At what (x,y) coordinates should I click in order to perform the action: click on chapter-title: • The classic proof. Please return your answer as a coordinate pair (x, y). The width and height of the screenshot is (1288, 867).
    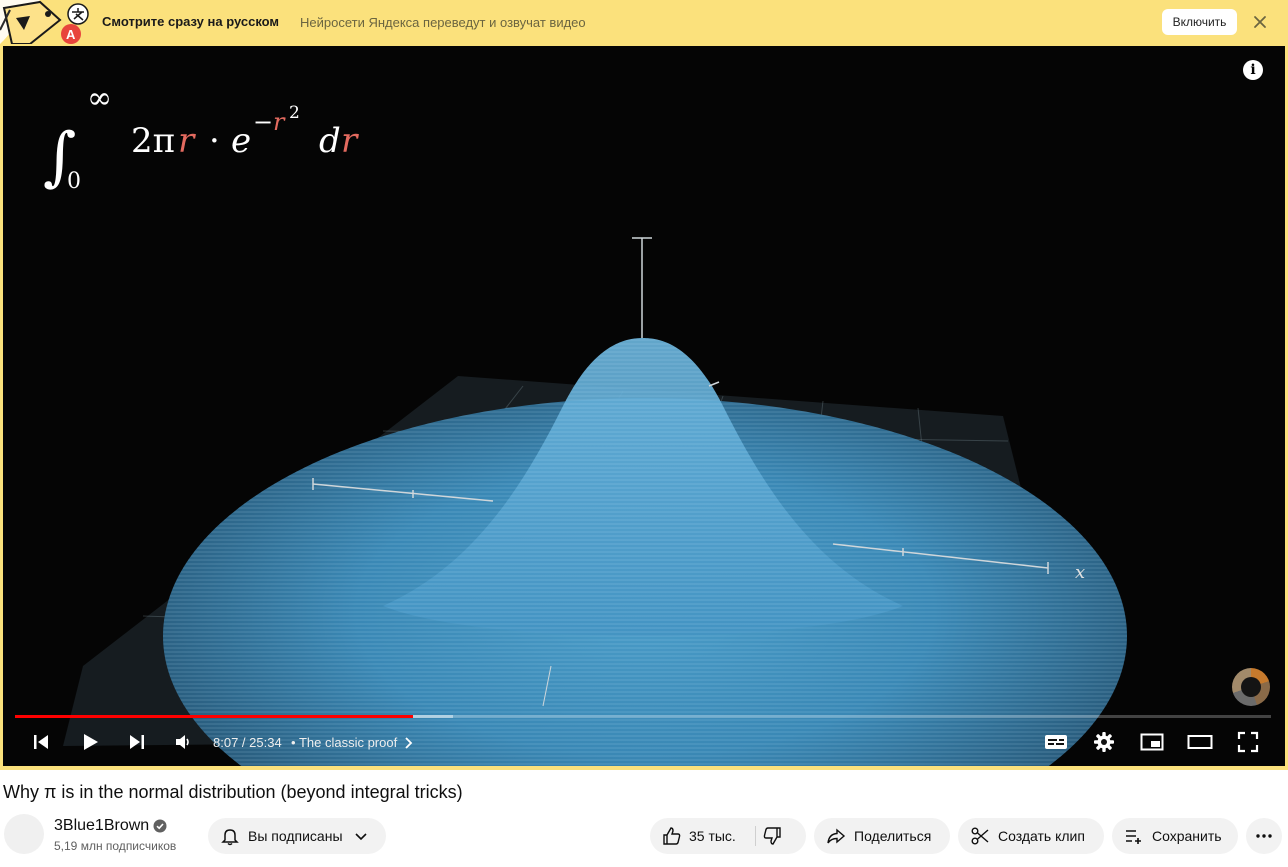
    Looking at the image, I should click on (344, 742).